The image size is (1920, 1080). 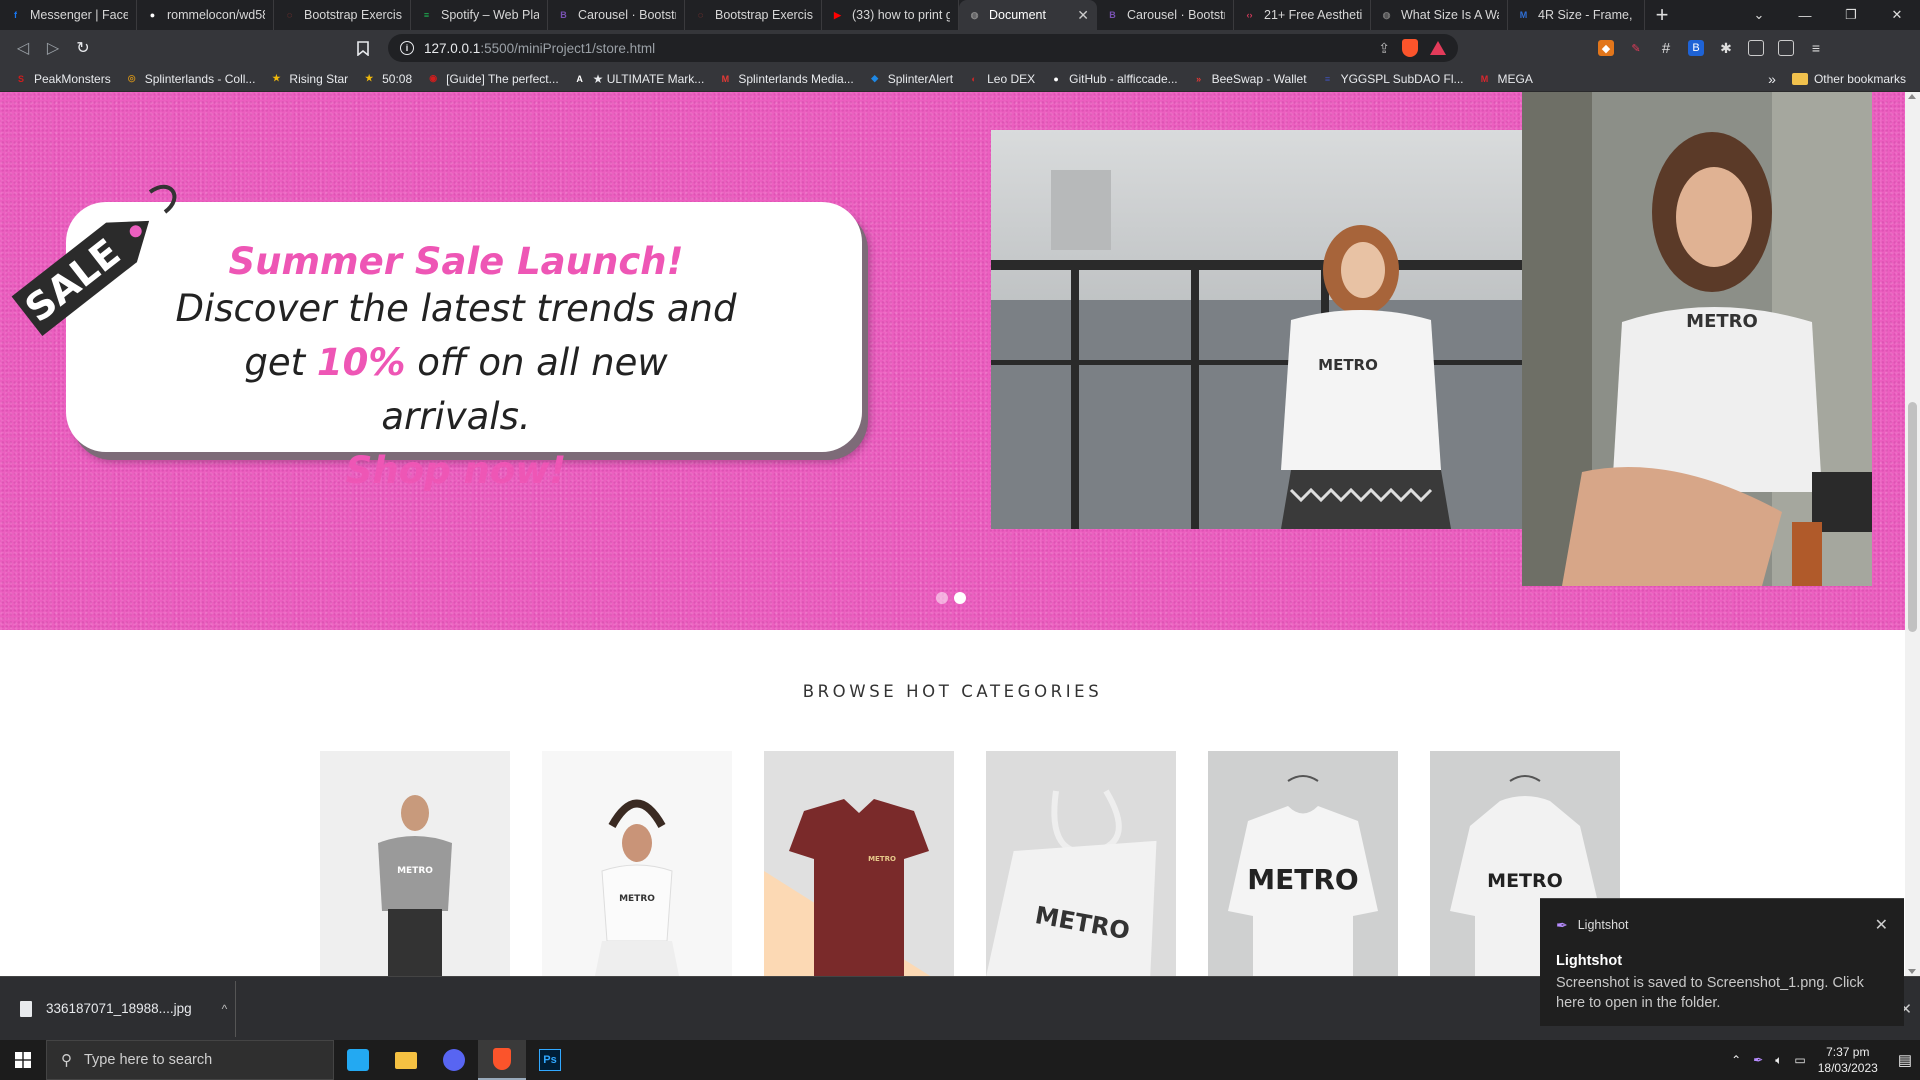 I want to click on network-icon: ▭, so click(x=1799, y=1060).